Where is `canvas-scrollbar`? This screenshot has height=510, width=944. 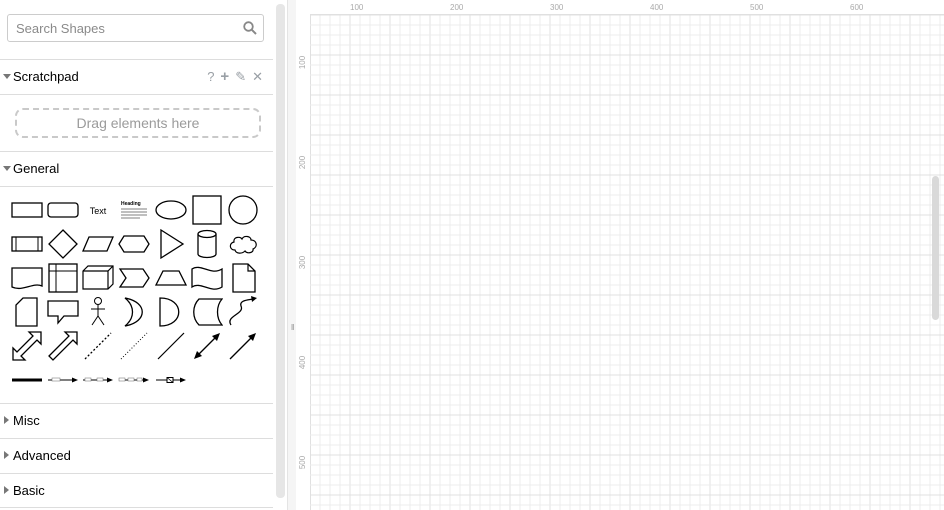
canvas-scrollbar is located at coordinates (935, 248).